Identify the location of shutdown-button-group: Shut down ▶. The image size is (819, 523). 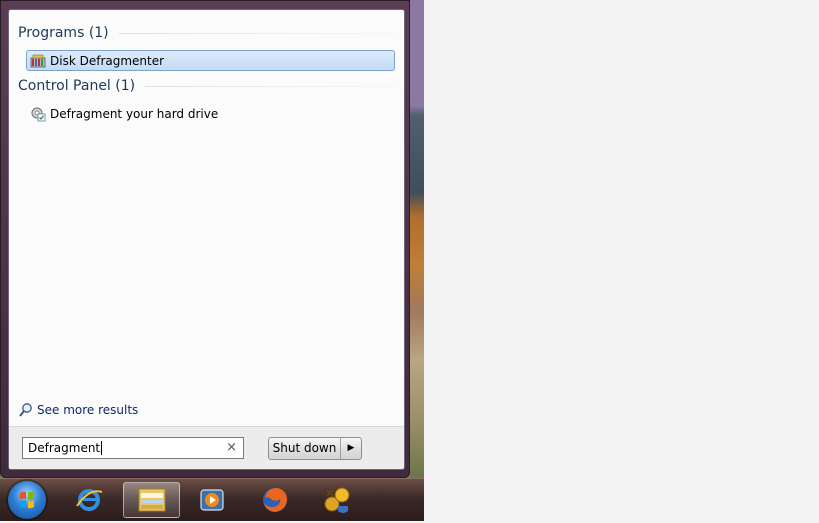
(315, 448).